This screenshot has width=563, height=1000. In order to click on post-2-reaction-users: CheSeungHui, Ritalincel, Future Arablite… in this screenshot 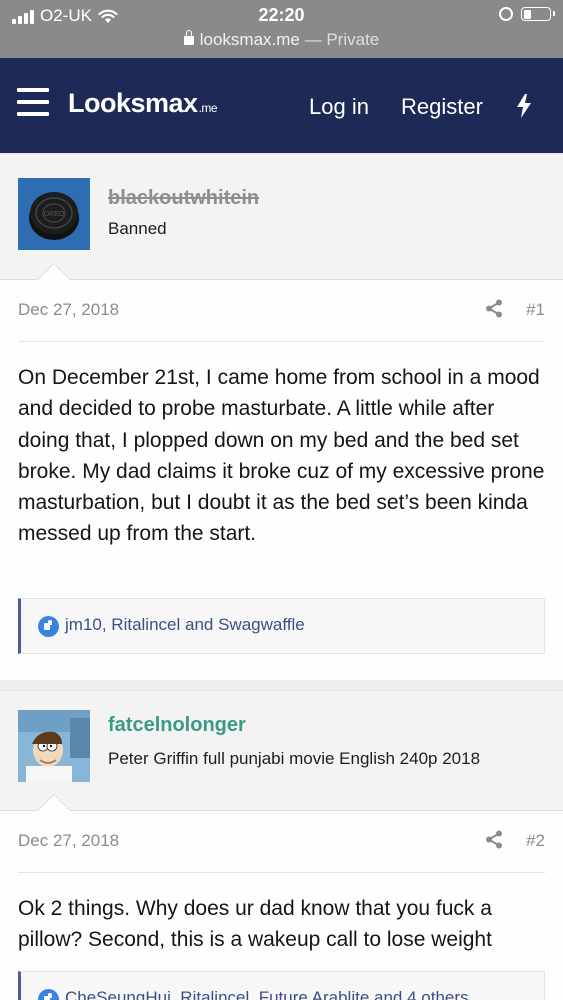, I will do `click(267, 994)`.